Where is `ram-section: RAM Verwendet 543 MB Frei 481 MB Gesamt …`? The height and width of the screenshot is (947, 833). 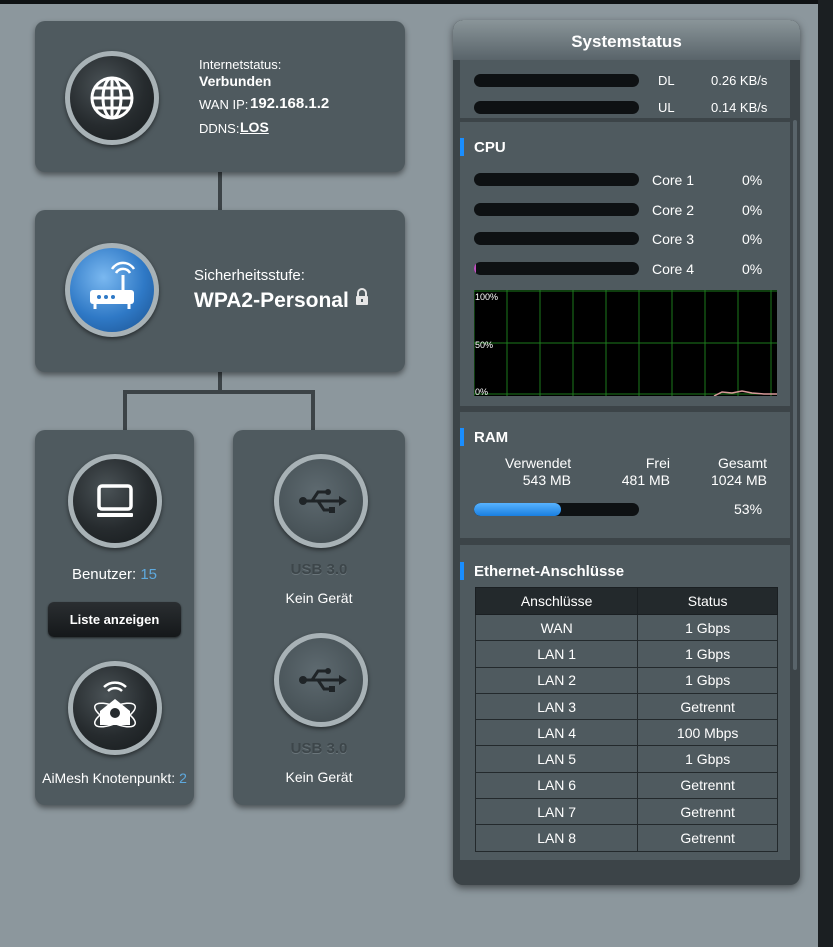
ram-section: RAM Verwendet 543 MB Frei 481 MB Gesamt … is located at coordinates (624, 475).